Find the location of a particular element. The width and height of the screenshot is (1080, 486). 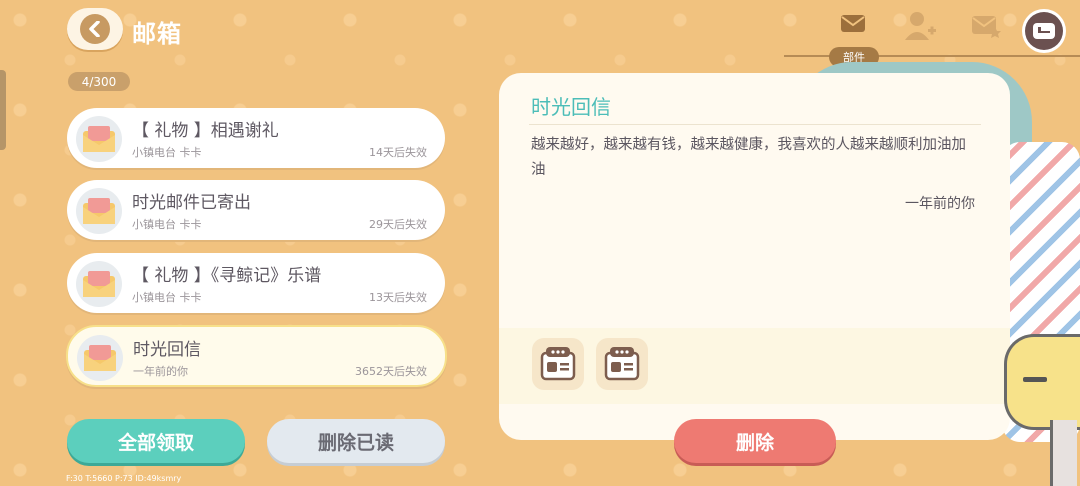

mail-title: 【 礼物 】相遇谢礼 is located at coordinates (205, 131).